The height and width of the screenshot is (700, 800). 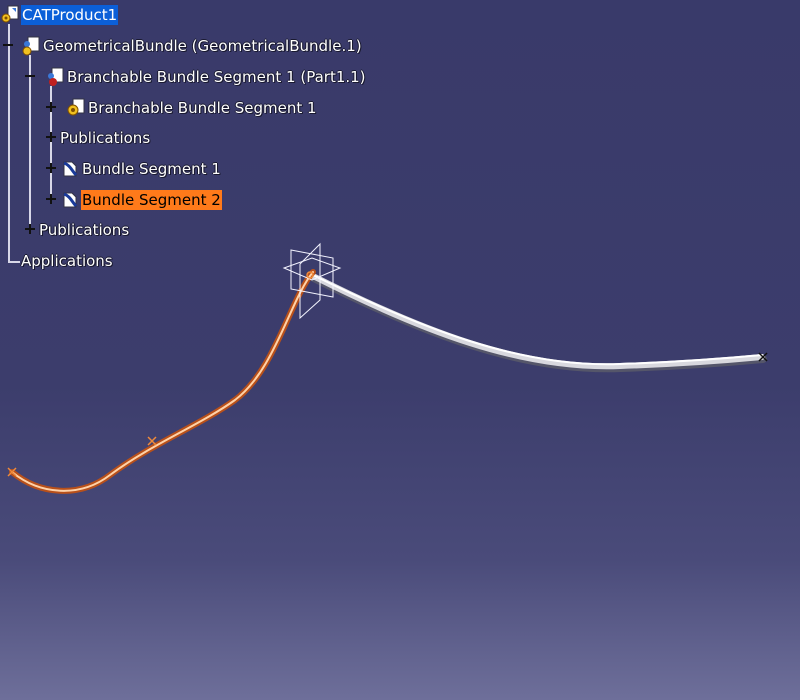 What do you see at coordinates (56, 76) in the screenshot?
I see `part-icon` at bounding box center [56, 76].